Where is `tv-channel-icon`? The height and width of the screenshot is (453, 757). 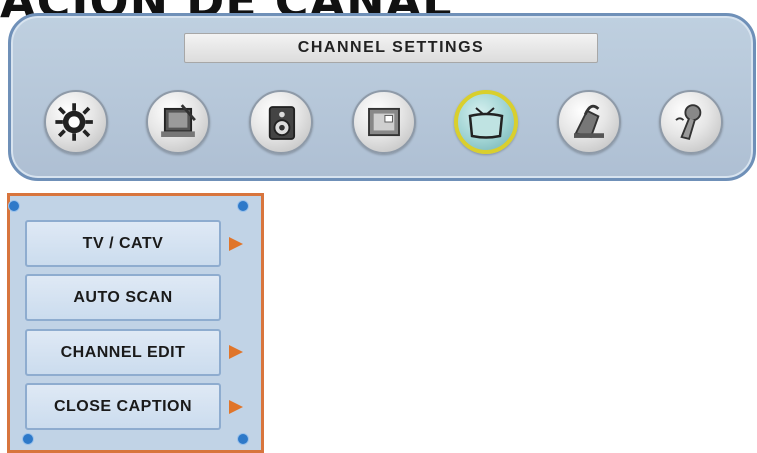 tv-channel-icon is located at coordinates (486, 122).